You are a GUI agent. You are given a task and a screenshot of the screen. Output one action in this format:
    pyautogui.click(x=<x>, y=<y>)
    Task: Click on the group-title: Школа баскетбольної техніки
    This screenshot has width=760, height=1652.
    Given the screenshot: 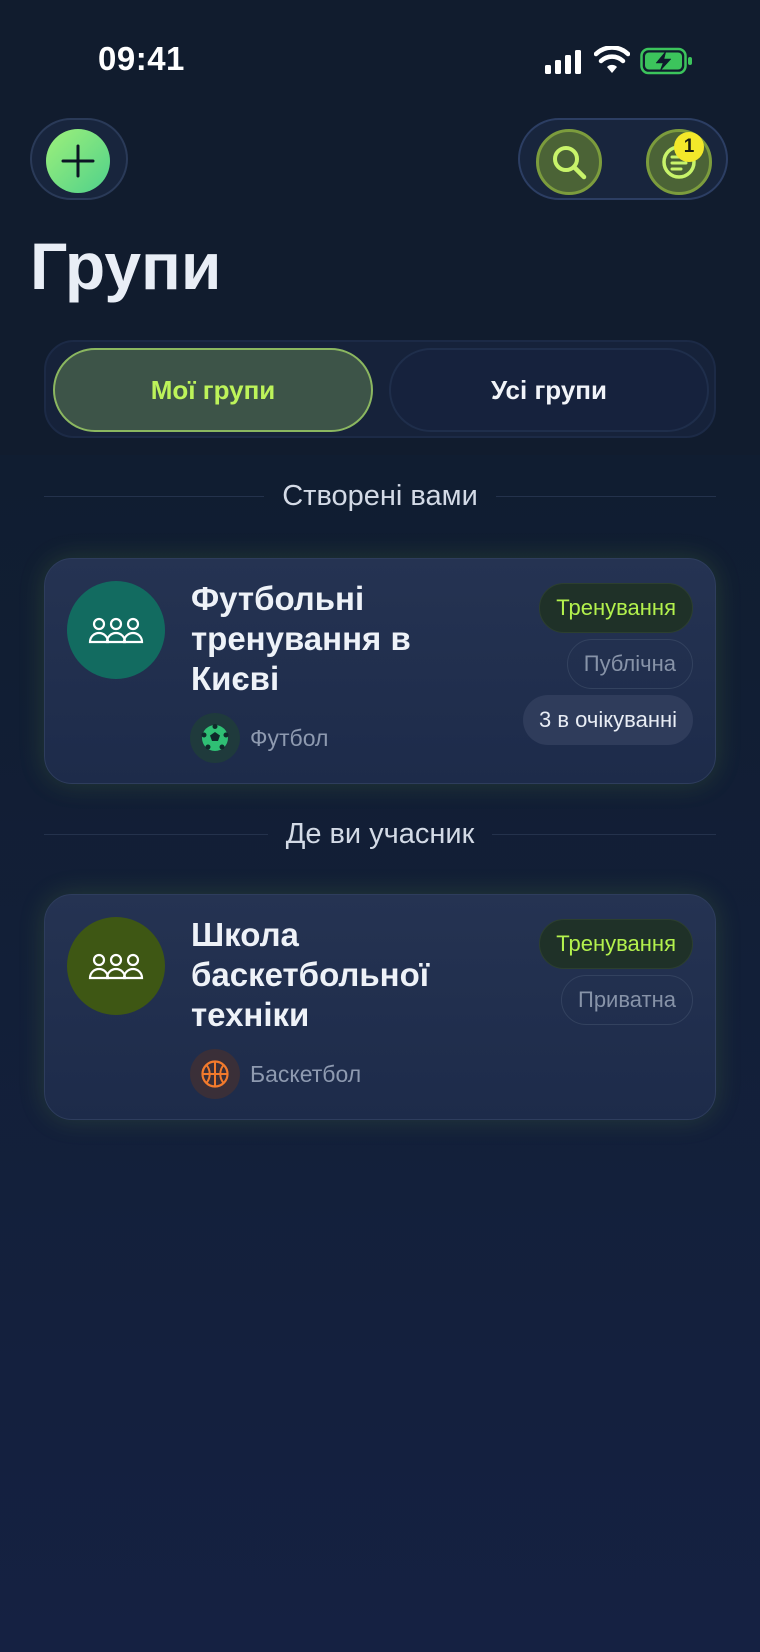 What is the action you would take?
    pyautogui.click(x=310, y=974)
    